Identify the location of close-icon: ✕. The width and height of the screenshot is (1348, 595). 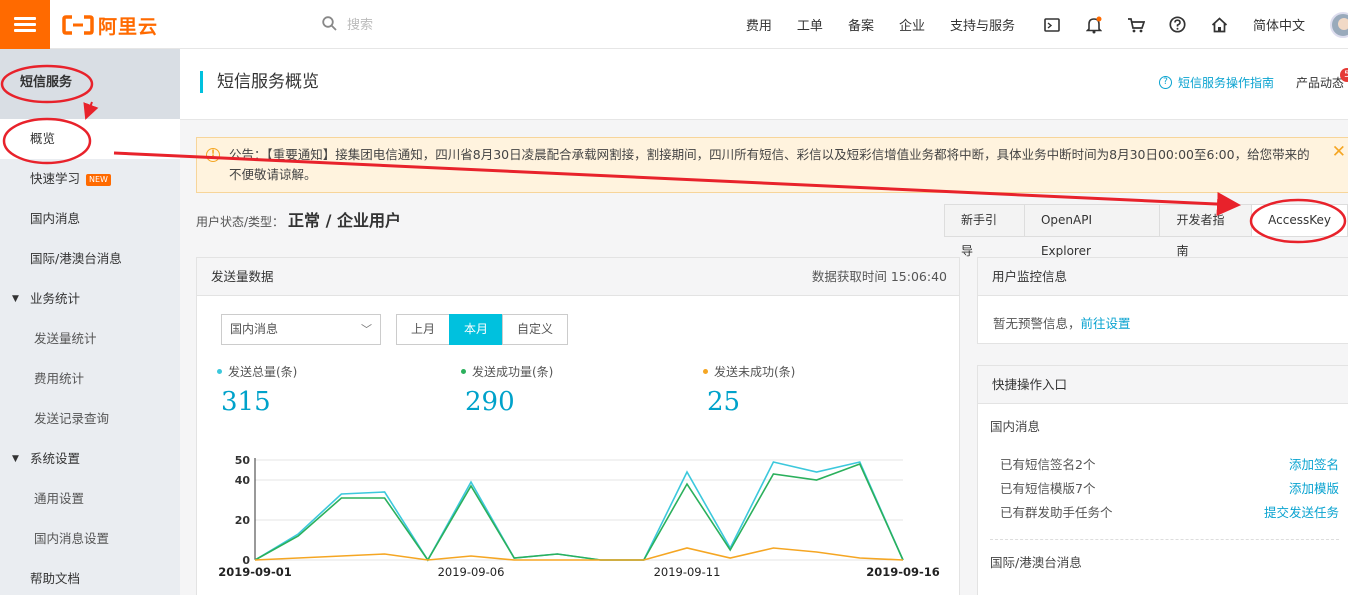
(1339, 152).